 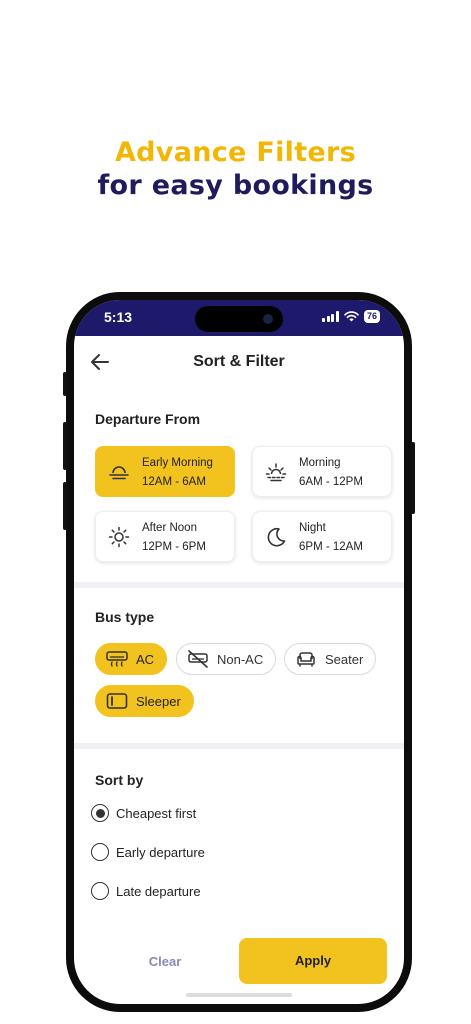 I want to click on departure-option-range: 12AM - 6AM, so click(x=174, y=482).